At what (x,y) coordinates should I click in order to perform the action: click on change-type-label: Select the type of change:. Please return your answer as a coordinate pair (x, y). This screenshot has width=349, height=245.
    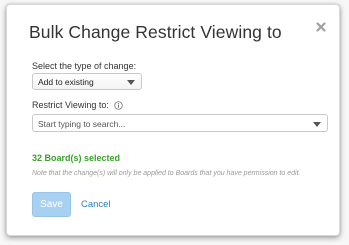
    Looking at the image, I should click on (84, 66).